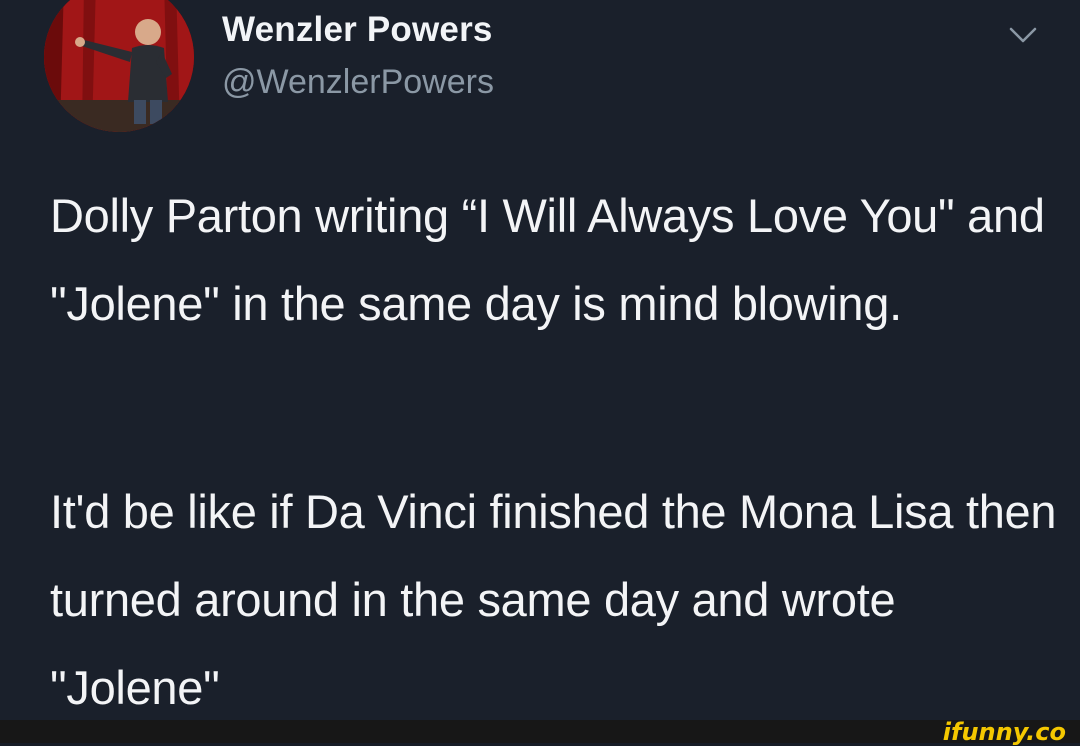  I want to click on avatar-photo, so click(119, 66).